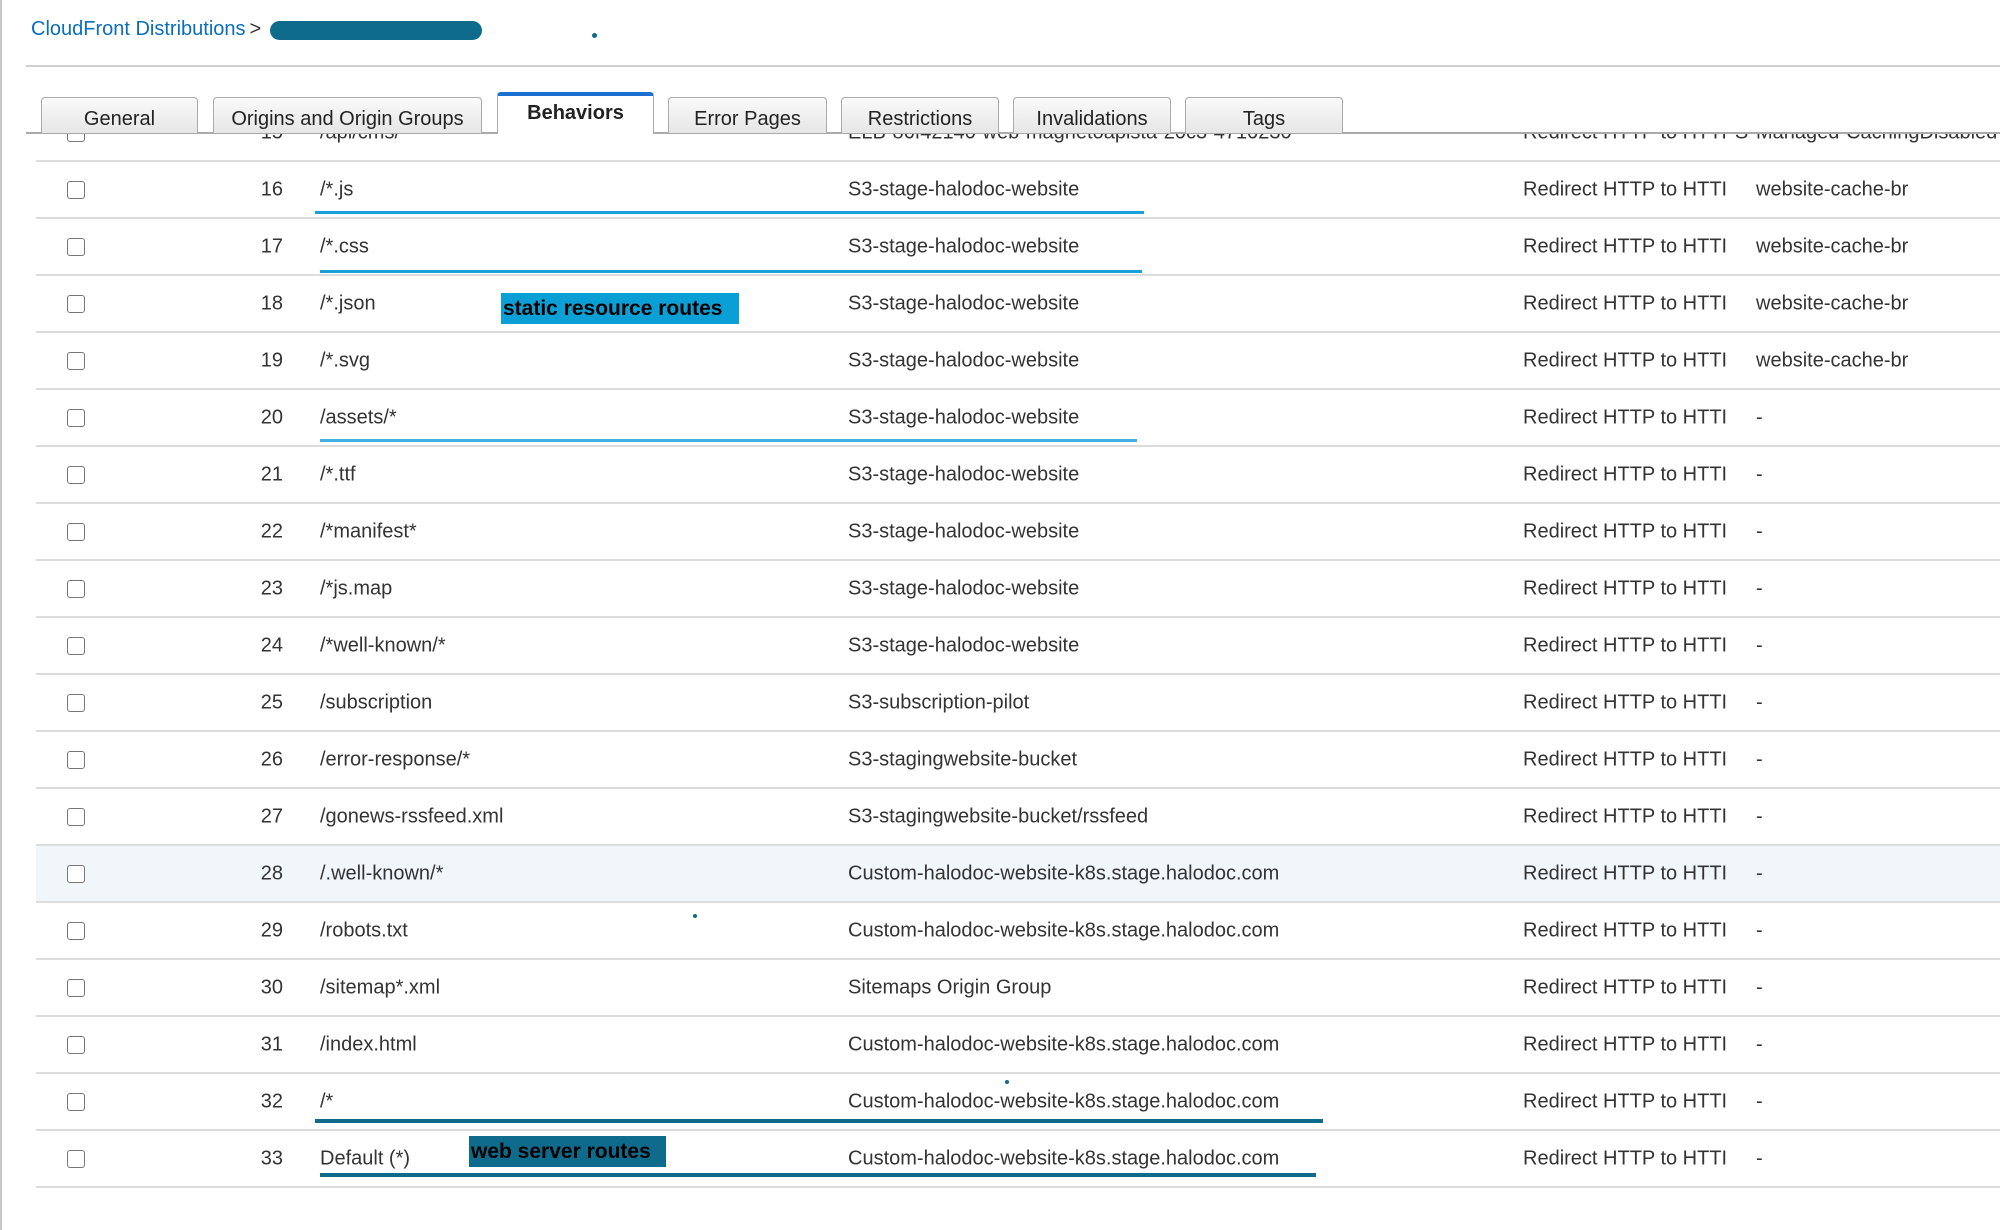 This screenshot has width=2000, height=1230. Describe the element at coordinates (271, 816) in the screenshot. I see `precedence-cell: 27` at that location.